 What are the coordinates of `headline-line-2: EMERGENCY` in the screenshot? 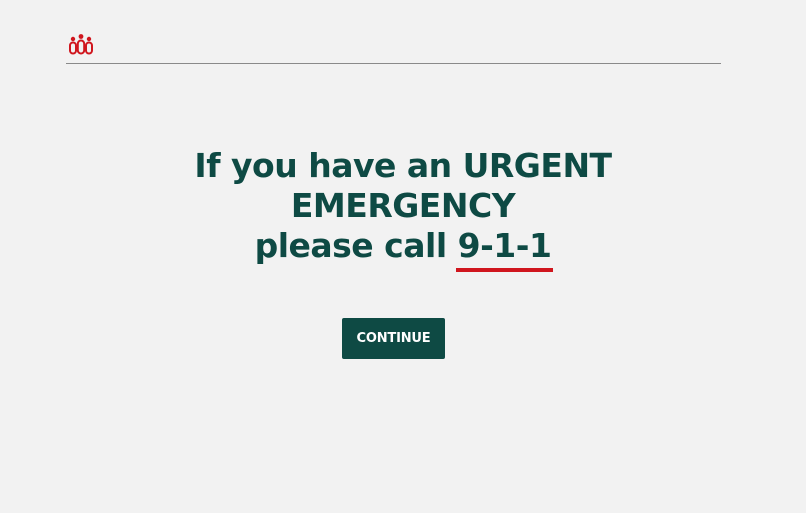 It's located at (403, 205).